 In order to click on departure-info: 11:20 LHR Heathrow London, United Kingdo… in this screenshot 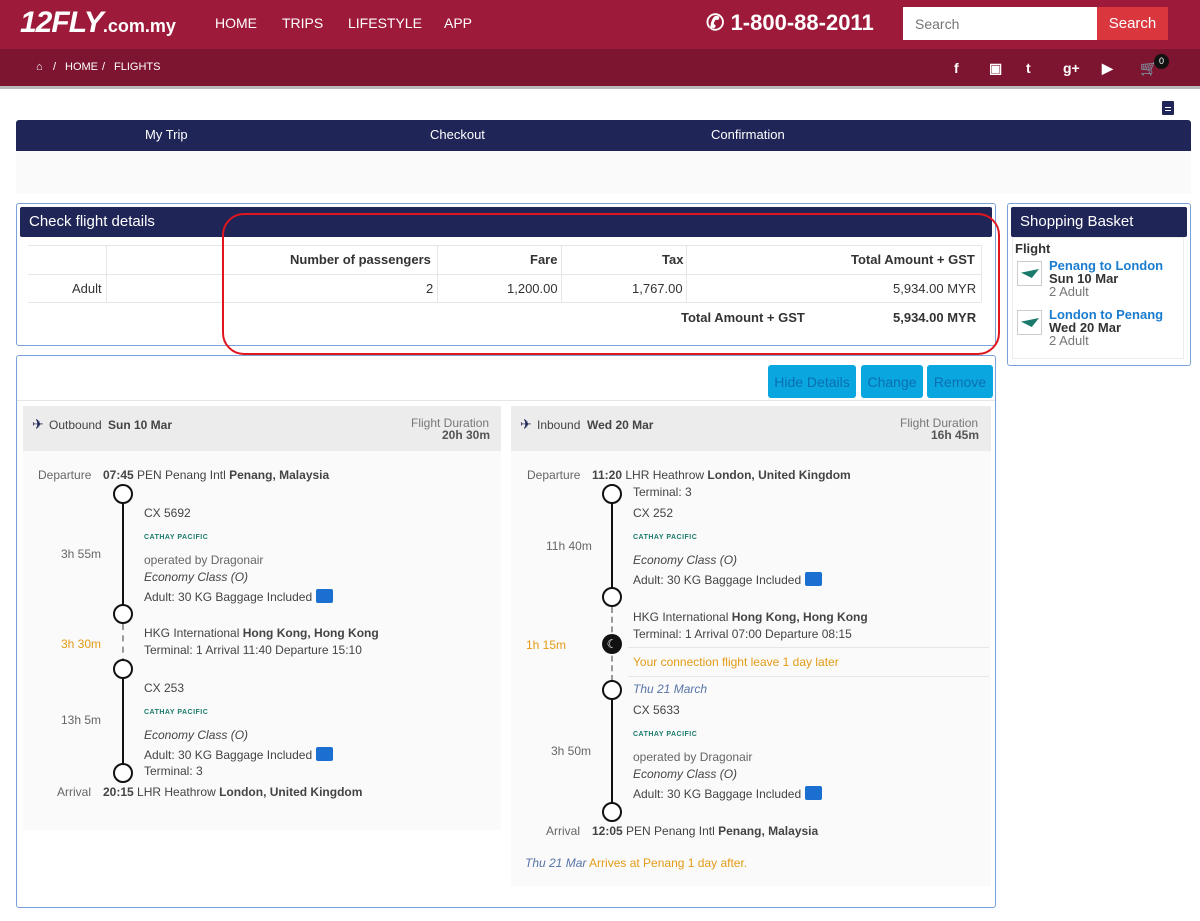, I will do `click(721, 475)`.